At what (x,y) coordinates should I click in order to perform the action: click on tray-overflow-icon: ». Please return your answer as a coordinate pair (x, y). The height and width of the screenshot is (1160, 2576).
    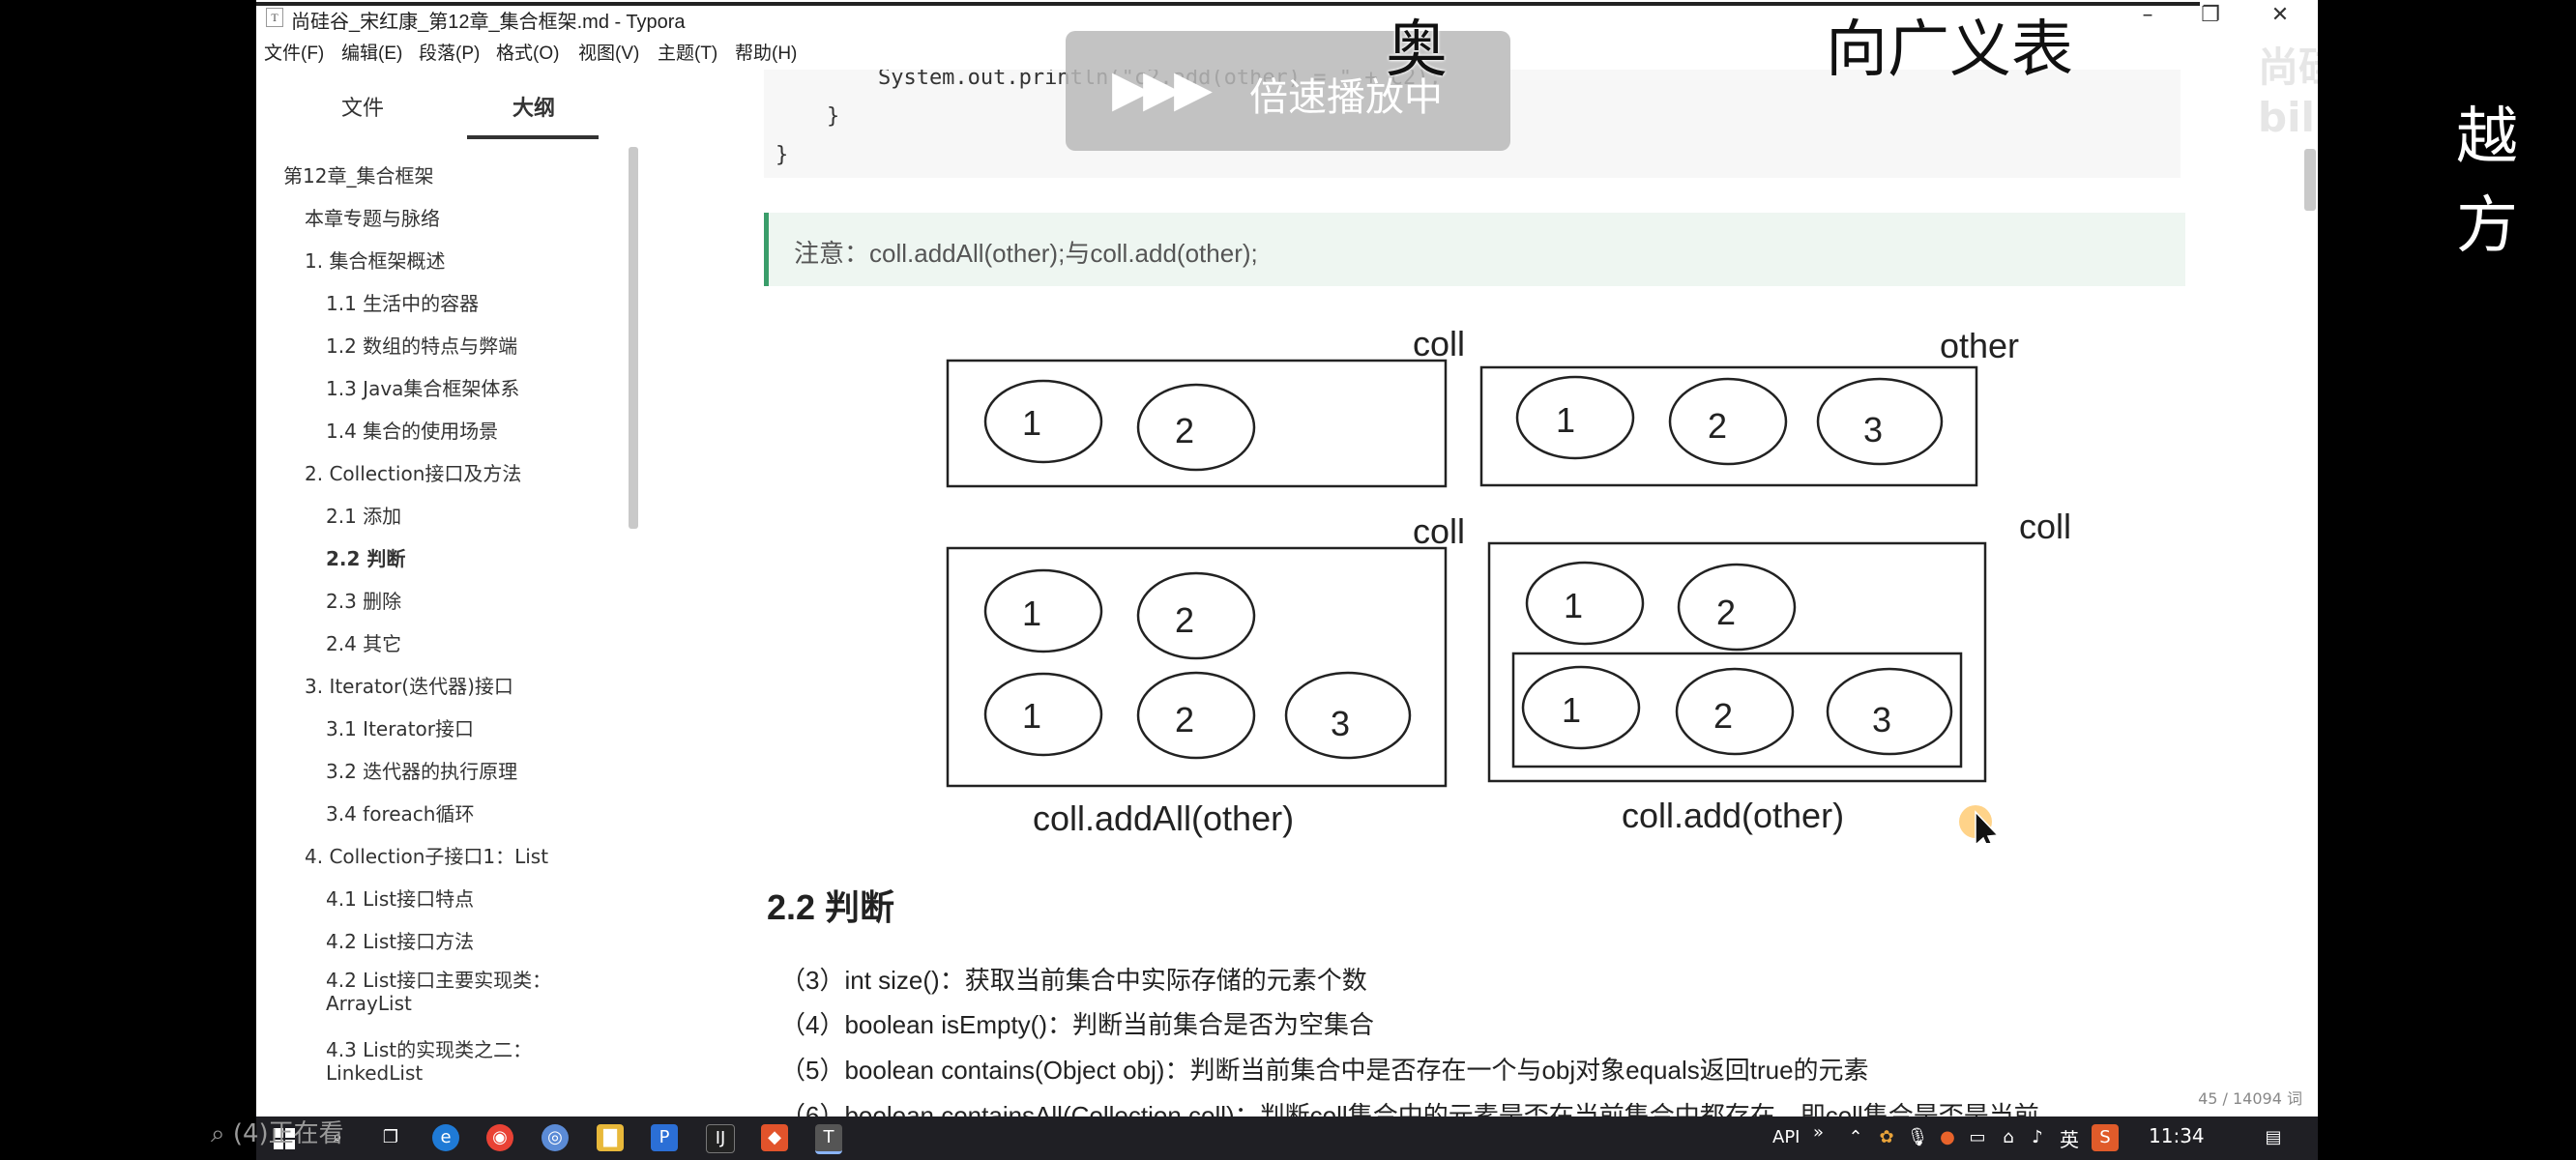
    Looking at the image, I should click on (1818, 1133).